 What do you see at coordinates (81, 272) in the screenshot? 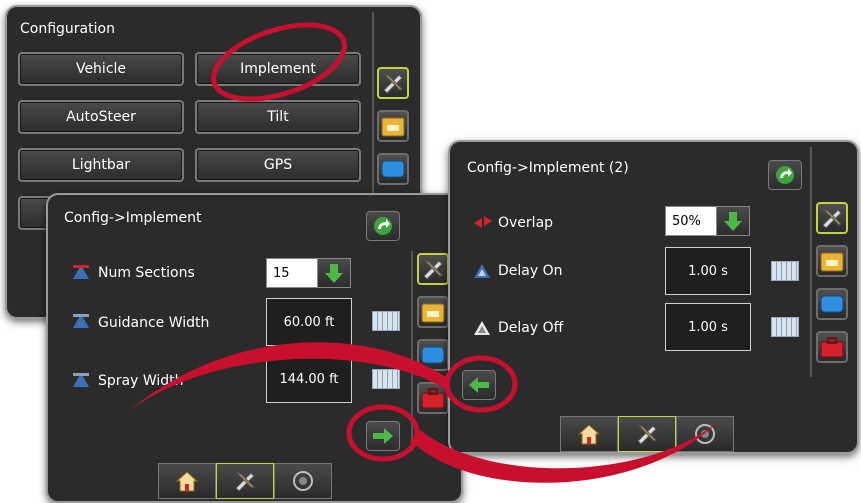
I see `sections-icon` at bounding box center [81, 272].